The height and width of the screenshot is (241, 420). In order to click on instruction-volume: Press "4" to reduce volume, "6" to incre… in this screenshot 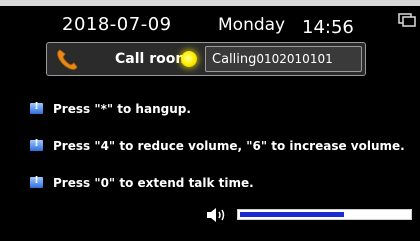, I will do `click(217, 145)`.